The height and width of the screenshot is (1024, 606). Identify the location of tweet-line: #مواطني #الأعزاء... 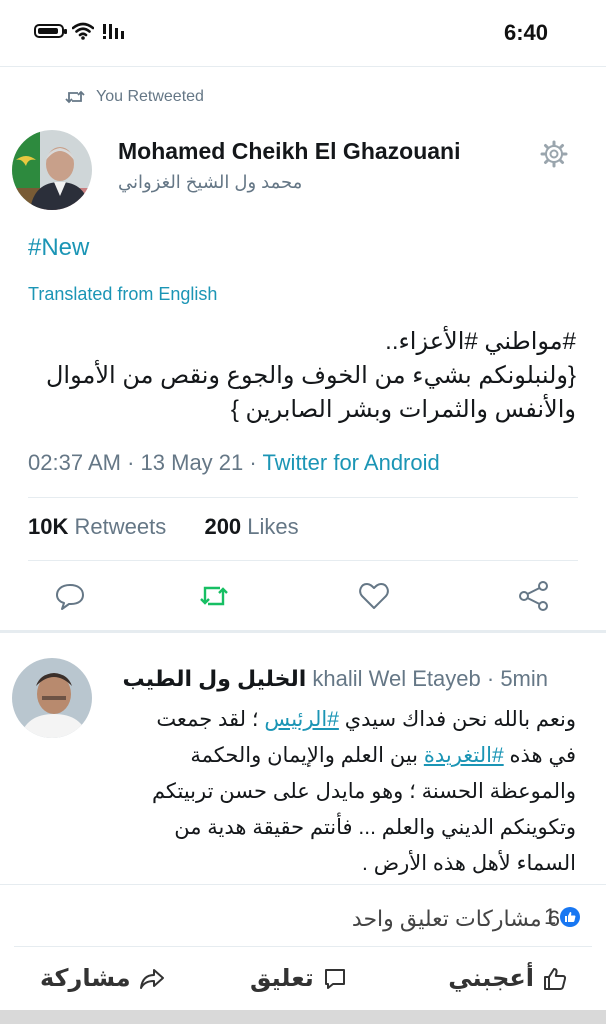
(480, 341).